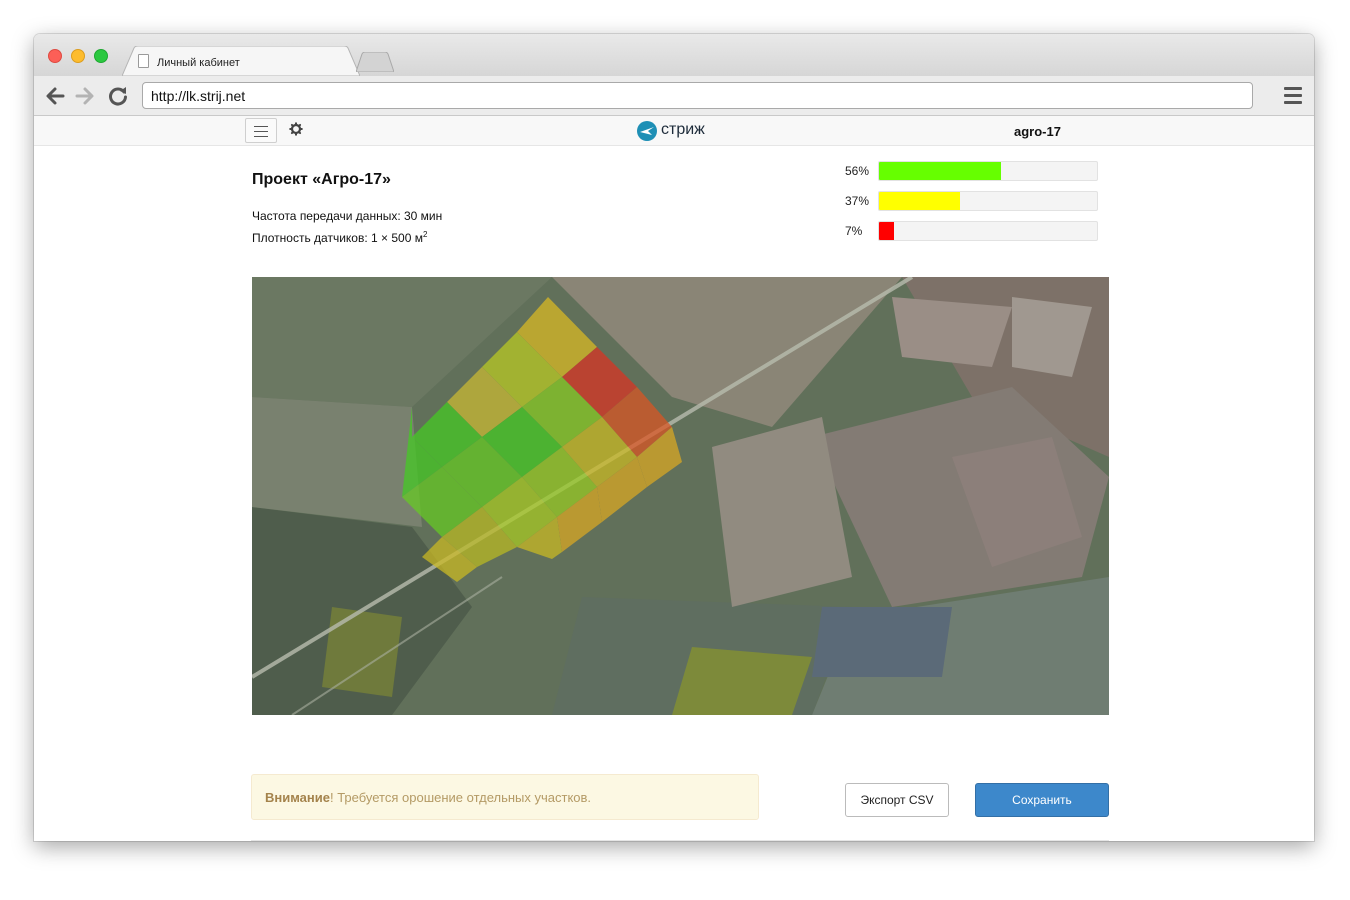 This screenshot has height=900, width=1350. I want to click on export-csv-button: Экспорт CSV, so click(897, 800).